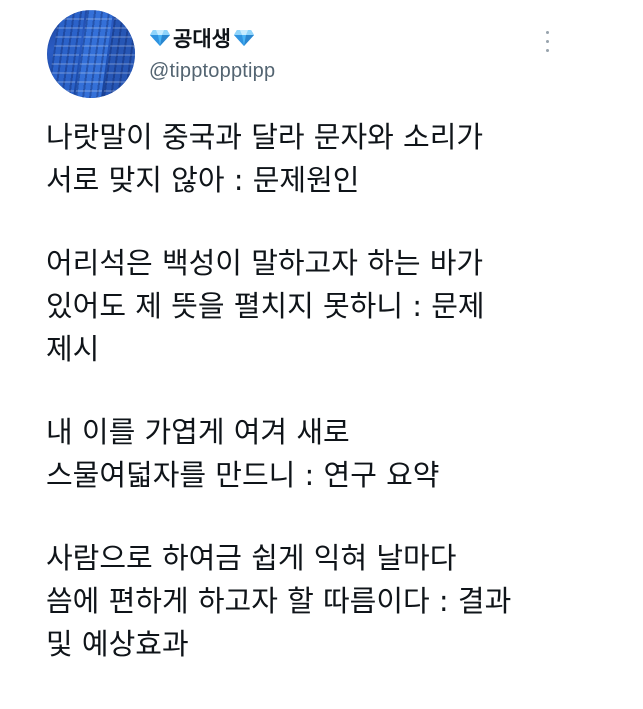  Describe the element at coordinates (198, 432) in the screenshot. I see `tweet-line: 내 이를 가엽게 여겨 새로` at that location.